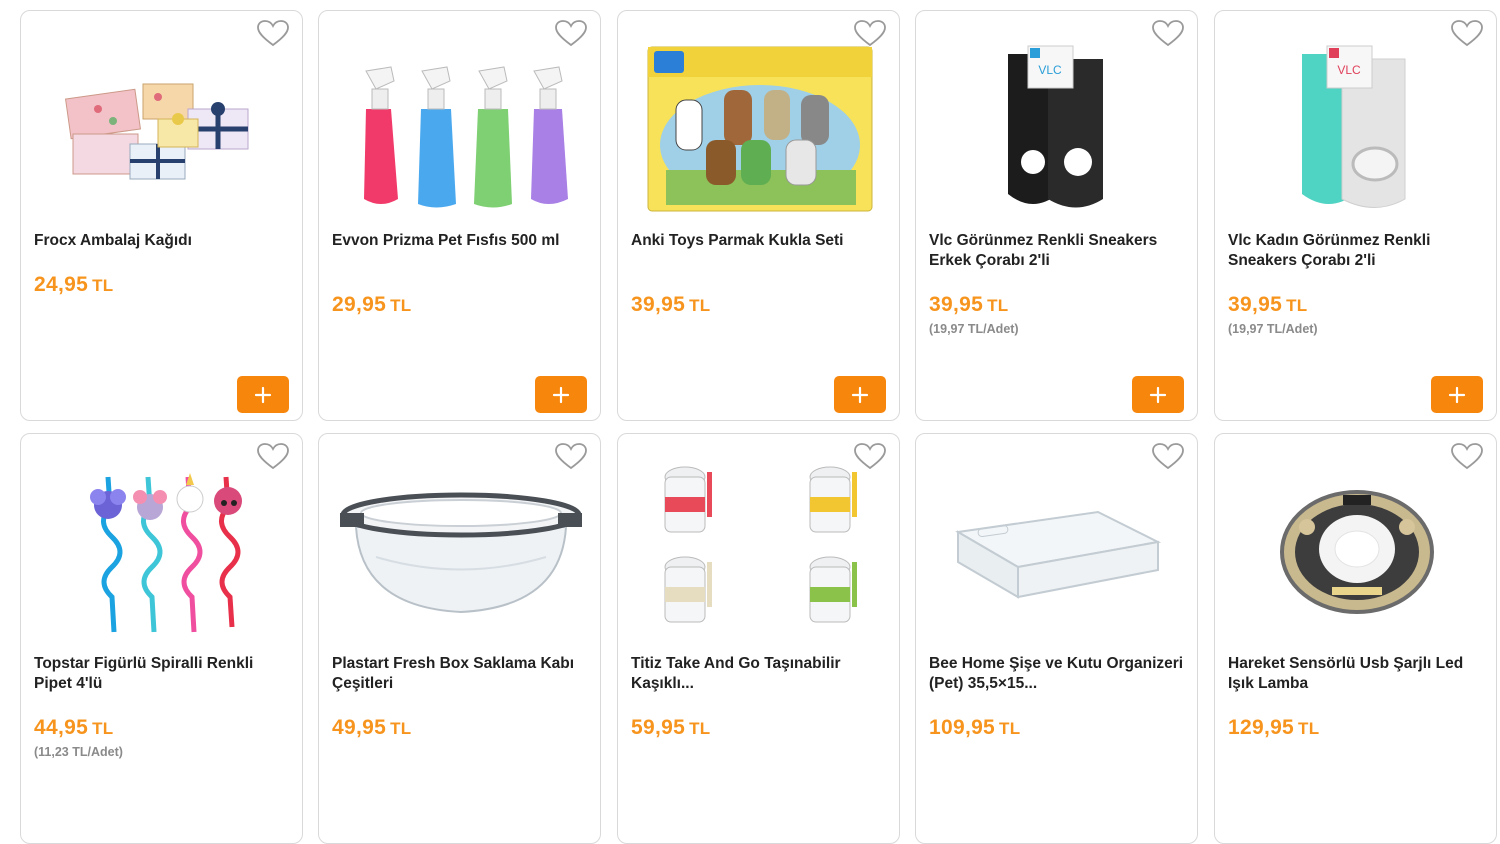  I want to click on product-card: Evvon Prizma Pet Fısfıs 500 ml 29,95 TL, so click(459, 215).